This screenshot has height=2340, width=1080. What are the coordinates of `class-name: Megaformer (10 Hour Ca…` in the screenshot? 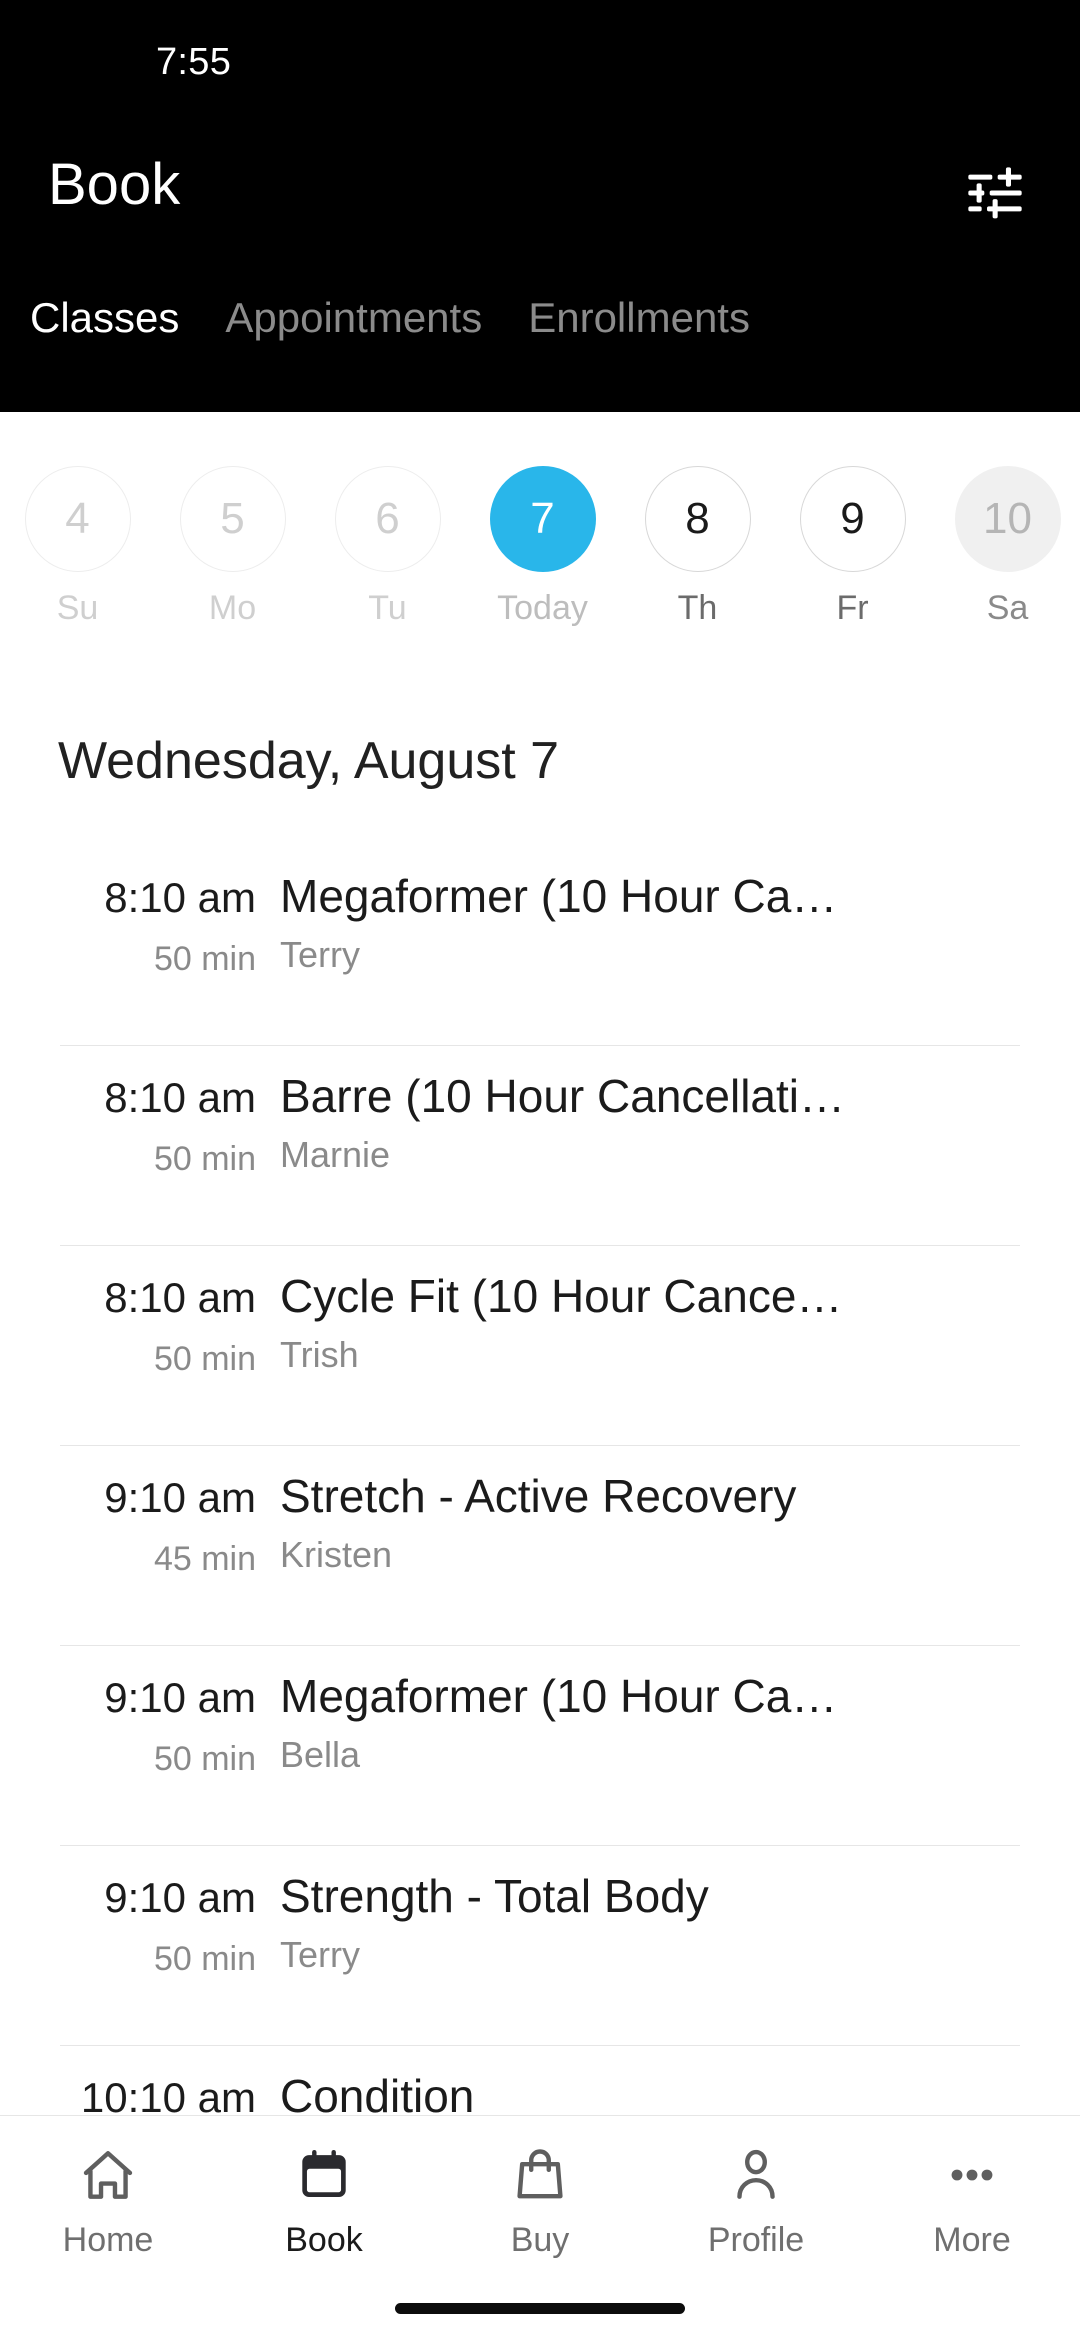 It's located at (559, 1696).